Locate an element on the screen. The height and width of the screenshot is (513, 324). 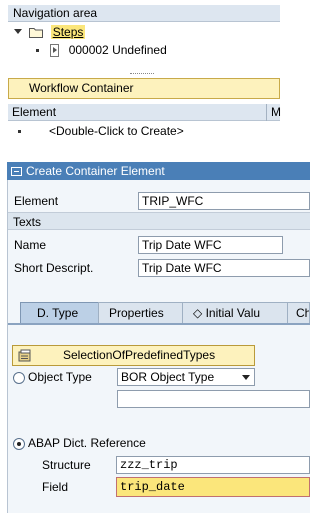
double-click-to-create-text: <Double-Click to Create> is located at coordinates (116, 131).